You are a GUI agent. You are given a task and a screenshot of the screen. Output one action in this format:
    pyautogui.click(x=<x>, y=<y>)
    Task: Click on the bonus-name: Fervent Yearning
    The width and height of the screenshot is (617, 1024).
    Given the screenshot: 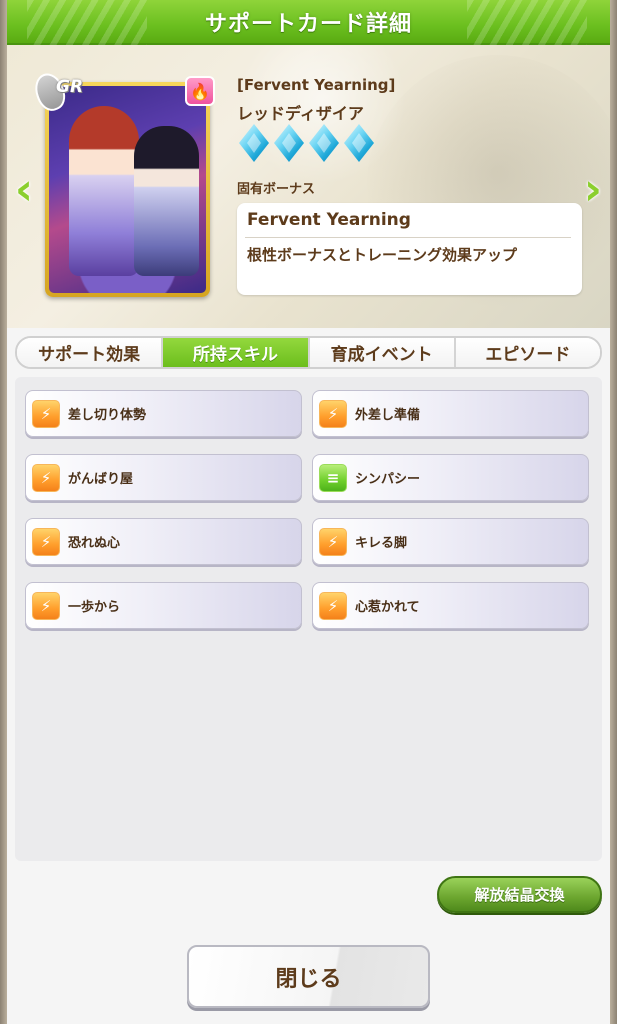 What is the action you would take?
    pyautogui.click(x=329, y=220)
    